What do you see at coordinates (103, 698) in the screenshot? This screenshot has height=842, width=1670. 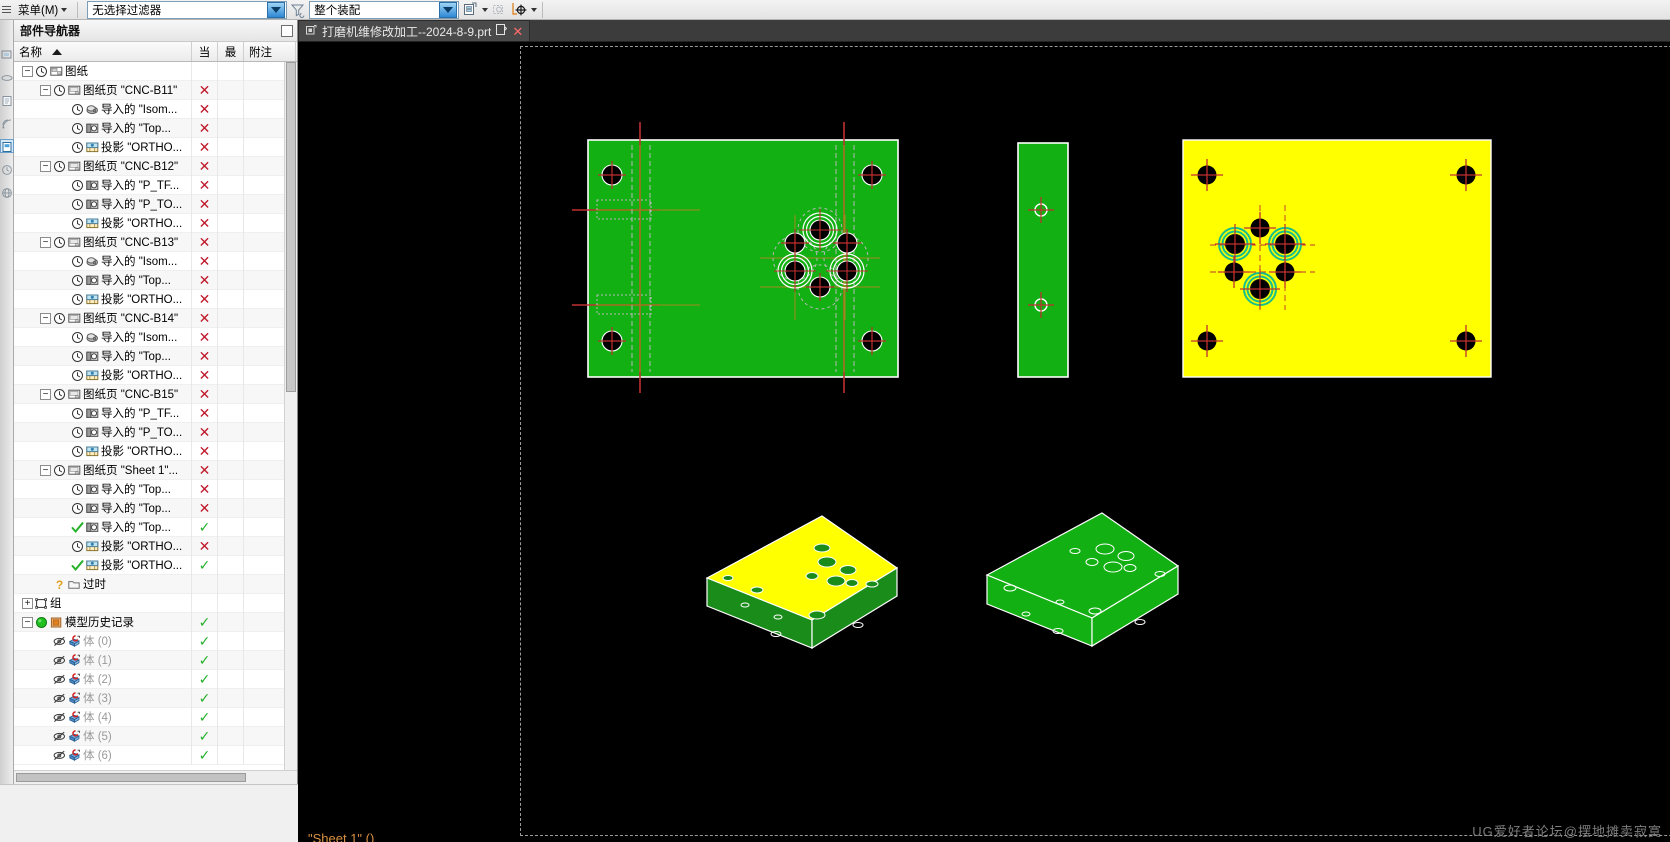 I see `tree-row-name-cell: 体 (3)` at bounding box center [103, 698].